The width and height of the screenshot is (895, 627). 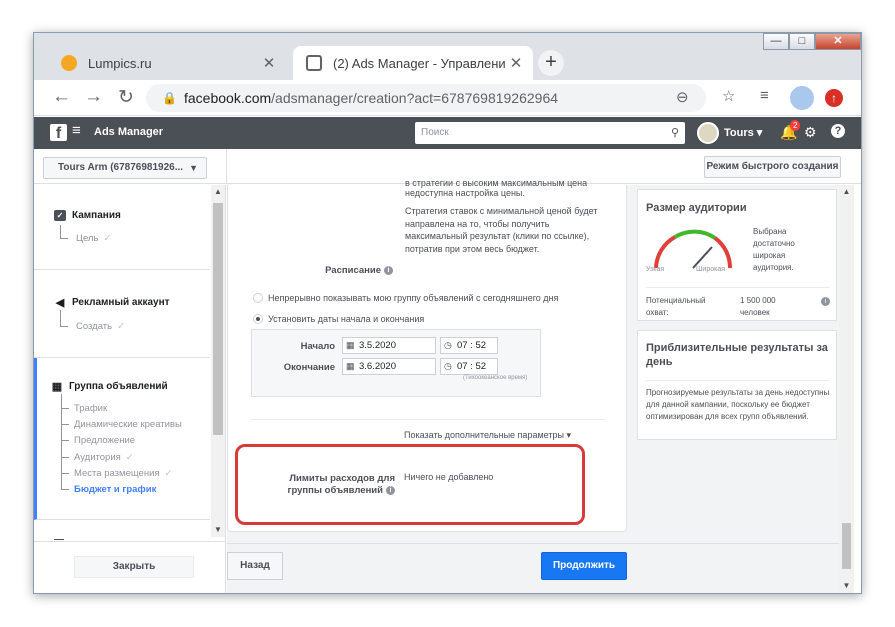 I want to click on sidebar-group-campaign: ✓ Кампания Цель ✓, so click(x=122, y=227).